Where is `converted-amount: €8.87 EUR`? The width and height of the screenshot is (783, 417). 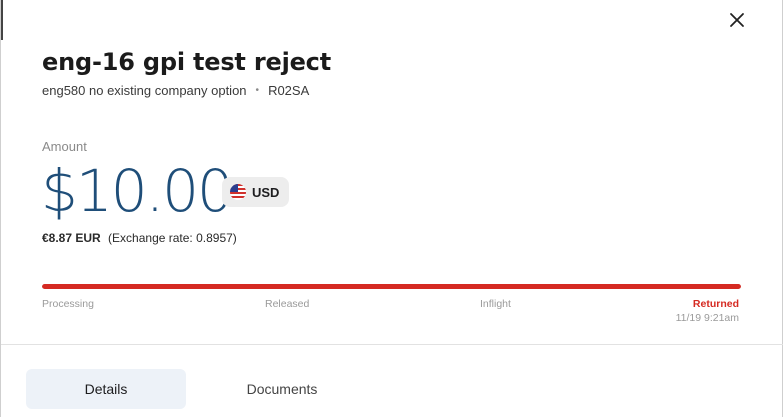 converted-amount: €8.87 EUR is located at coordinates (71, 238).